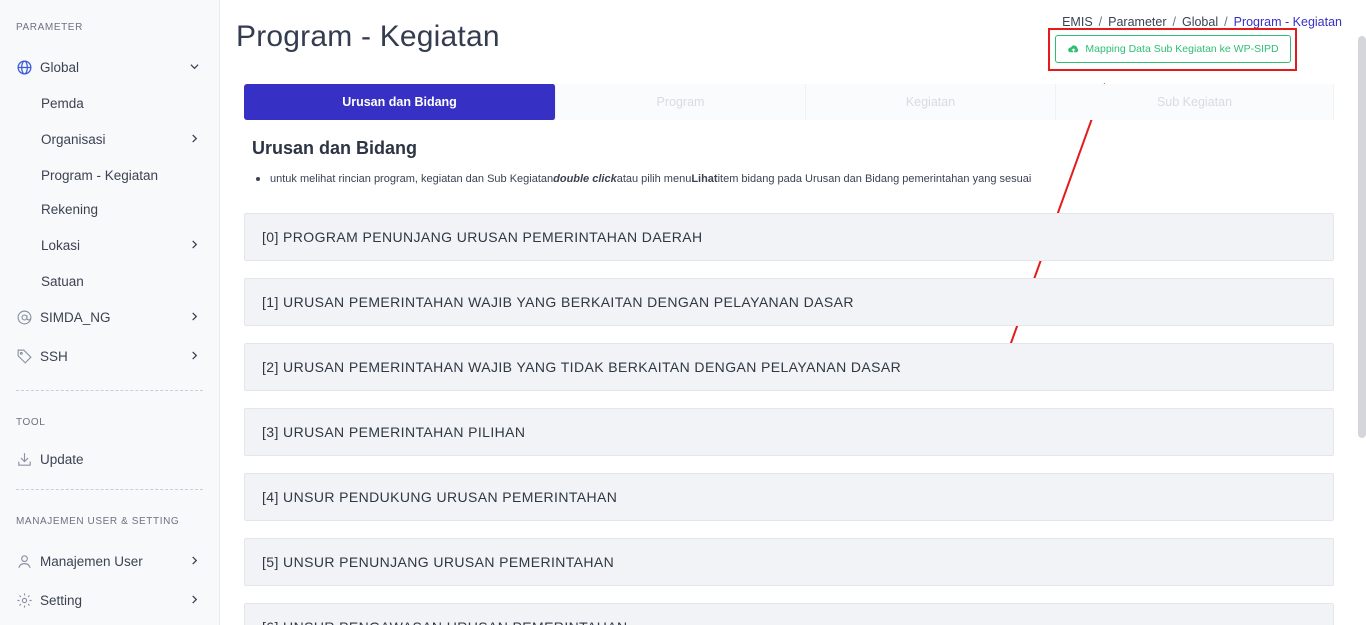  I want to click on sidebar-item-organisasi: Organisasi, so click(109, 139).